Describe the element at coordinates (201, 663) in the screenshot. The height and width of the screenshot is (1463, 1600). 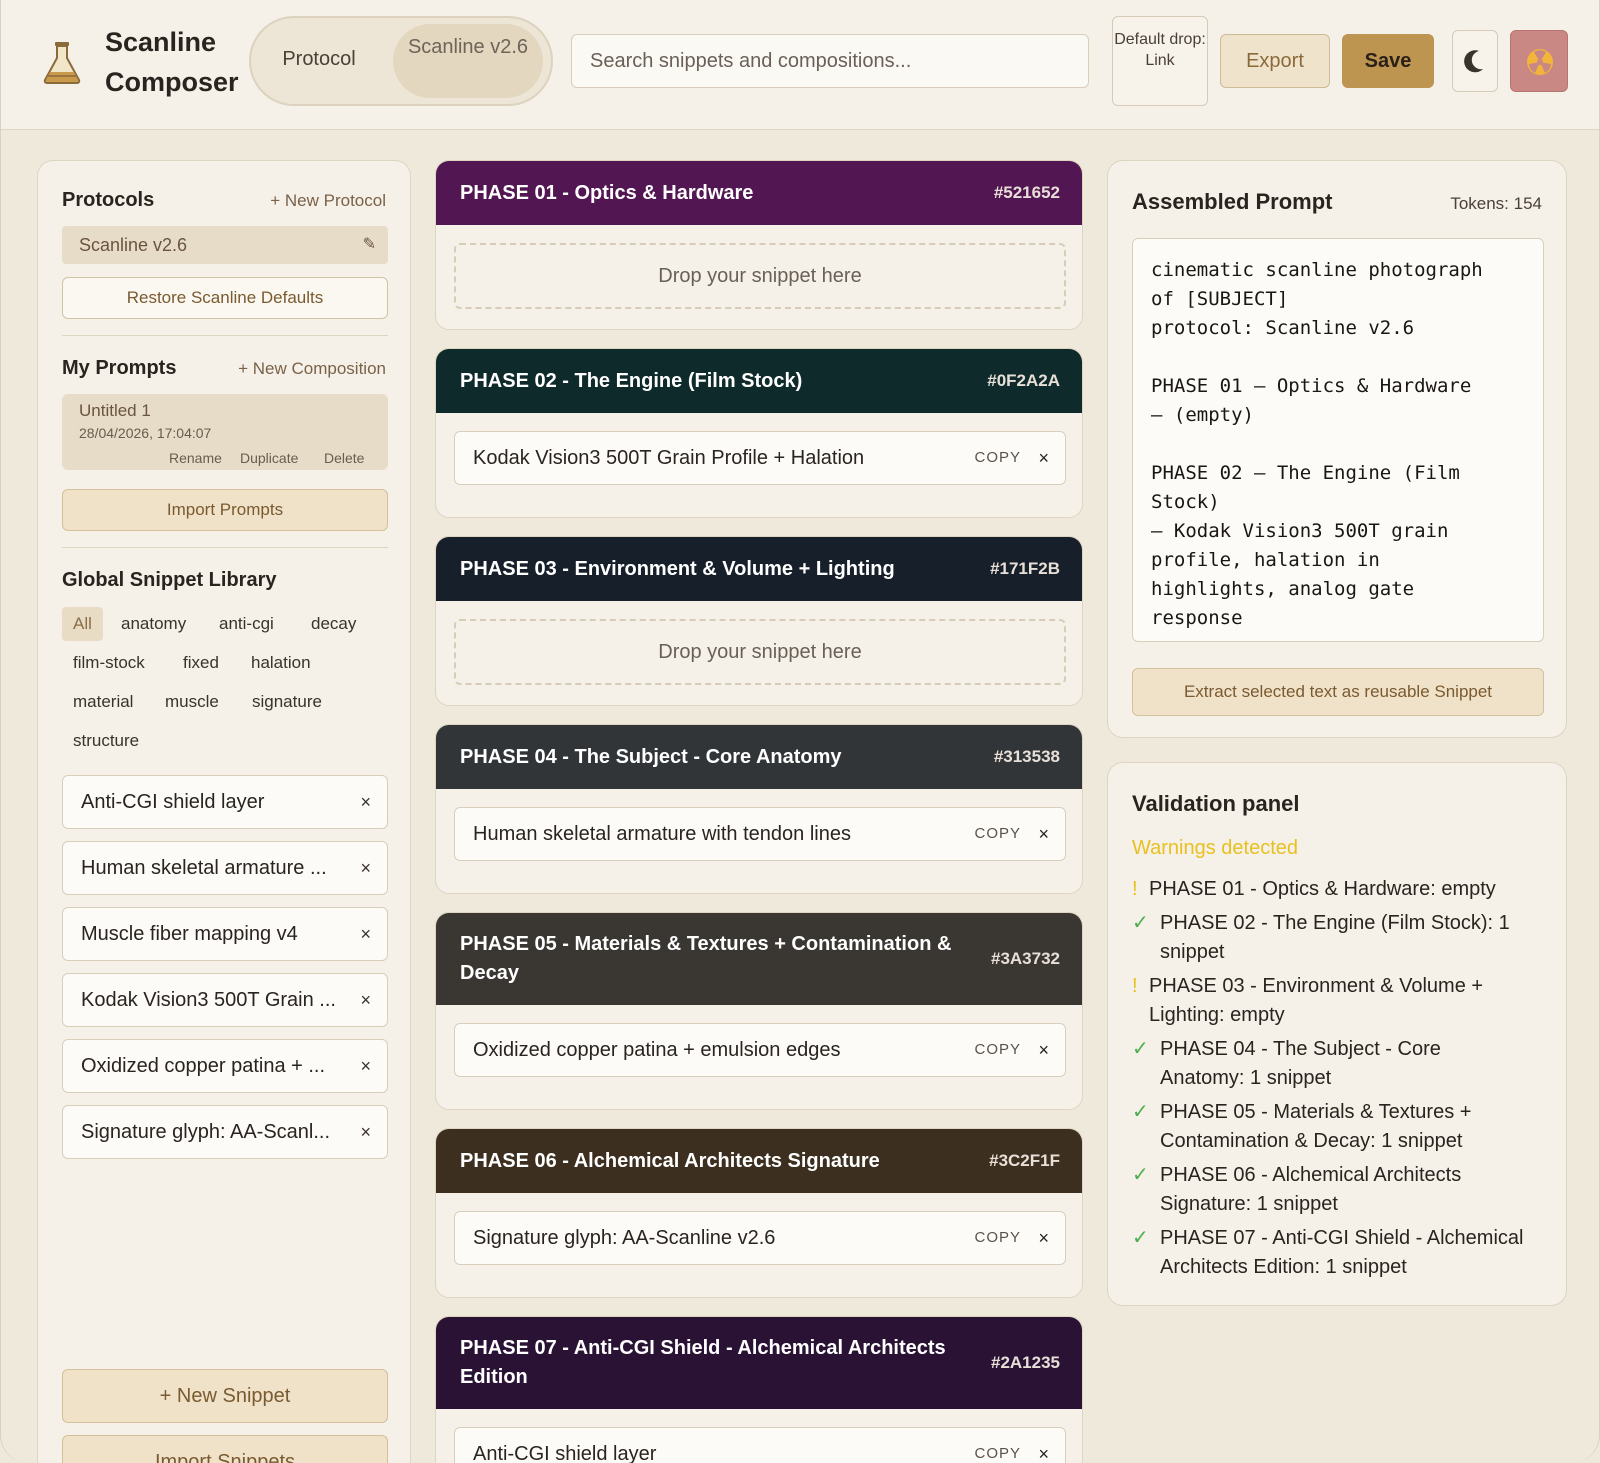
I see `tag-fixed: fixed` at that location.